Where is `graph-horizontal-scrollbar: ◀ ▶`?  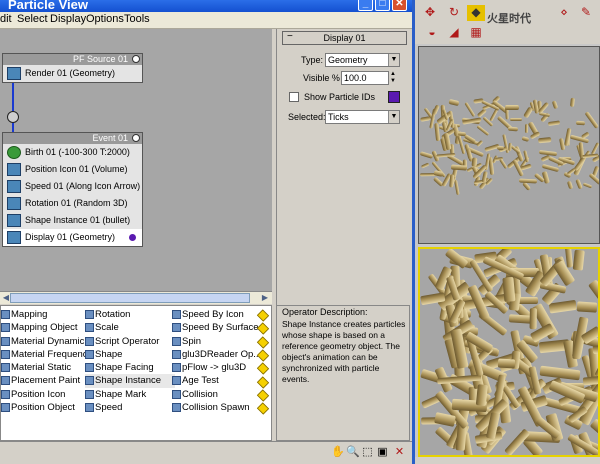 graph-horizontal-scrollbar: ◀ ▶ is located at coordinates (136, 297).